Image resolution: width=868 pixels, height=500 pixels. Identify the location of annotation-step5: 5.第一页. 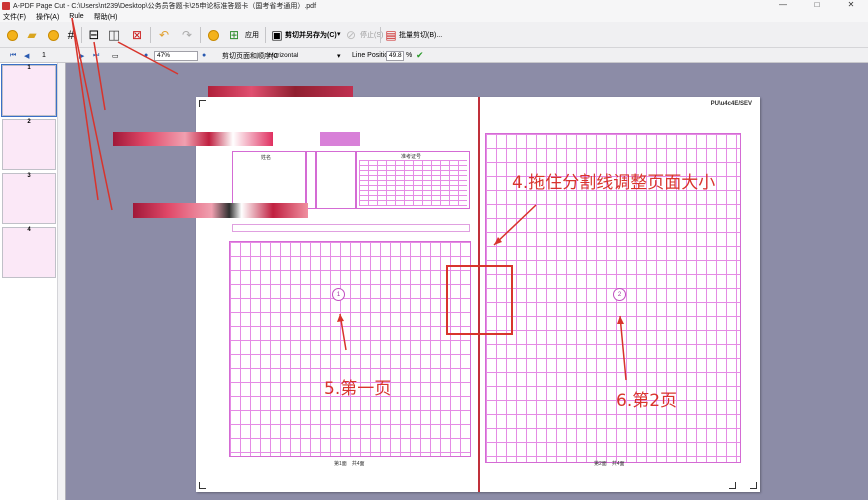
(358, 389).